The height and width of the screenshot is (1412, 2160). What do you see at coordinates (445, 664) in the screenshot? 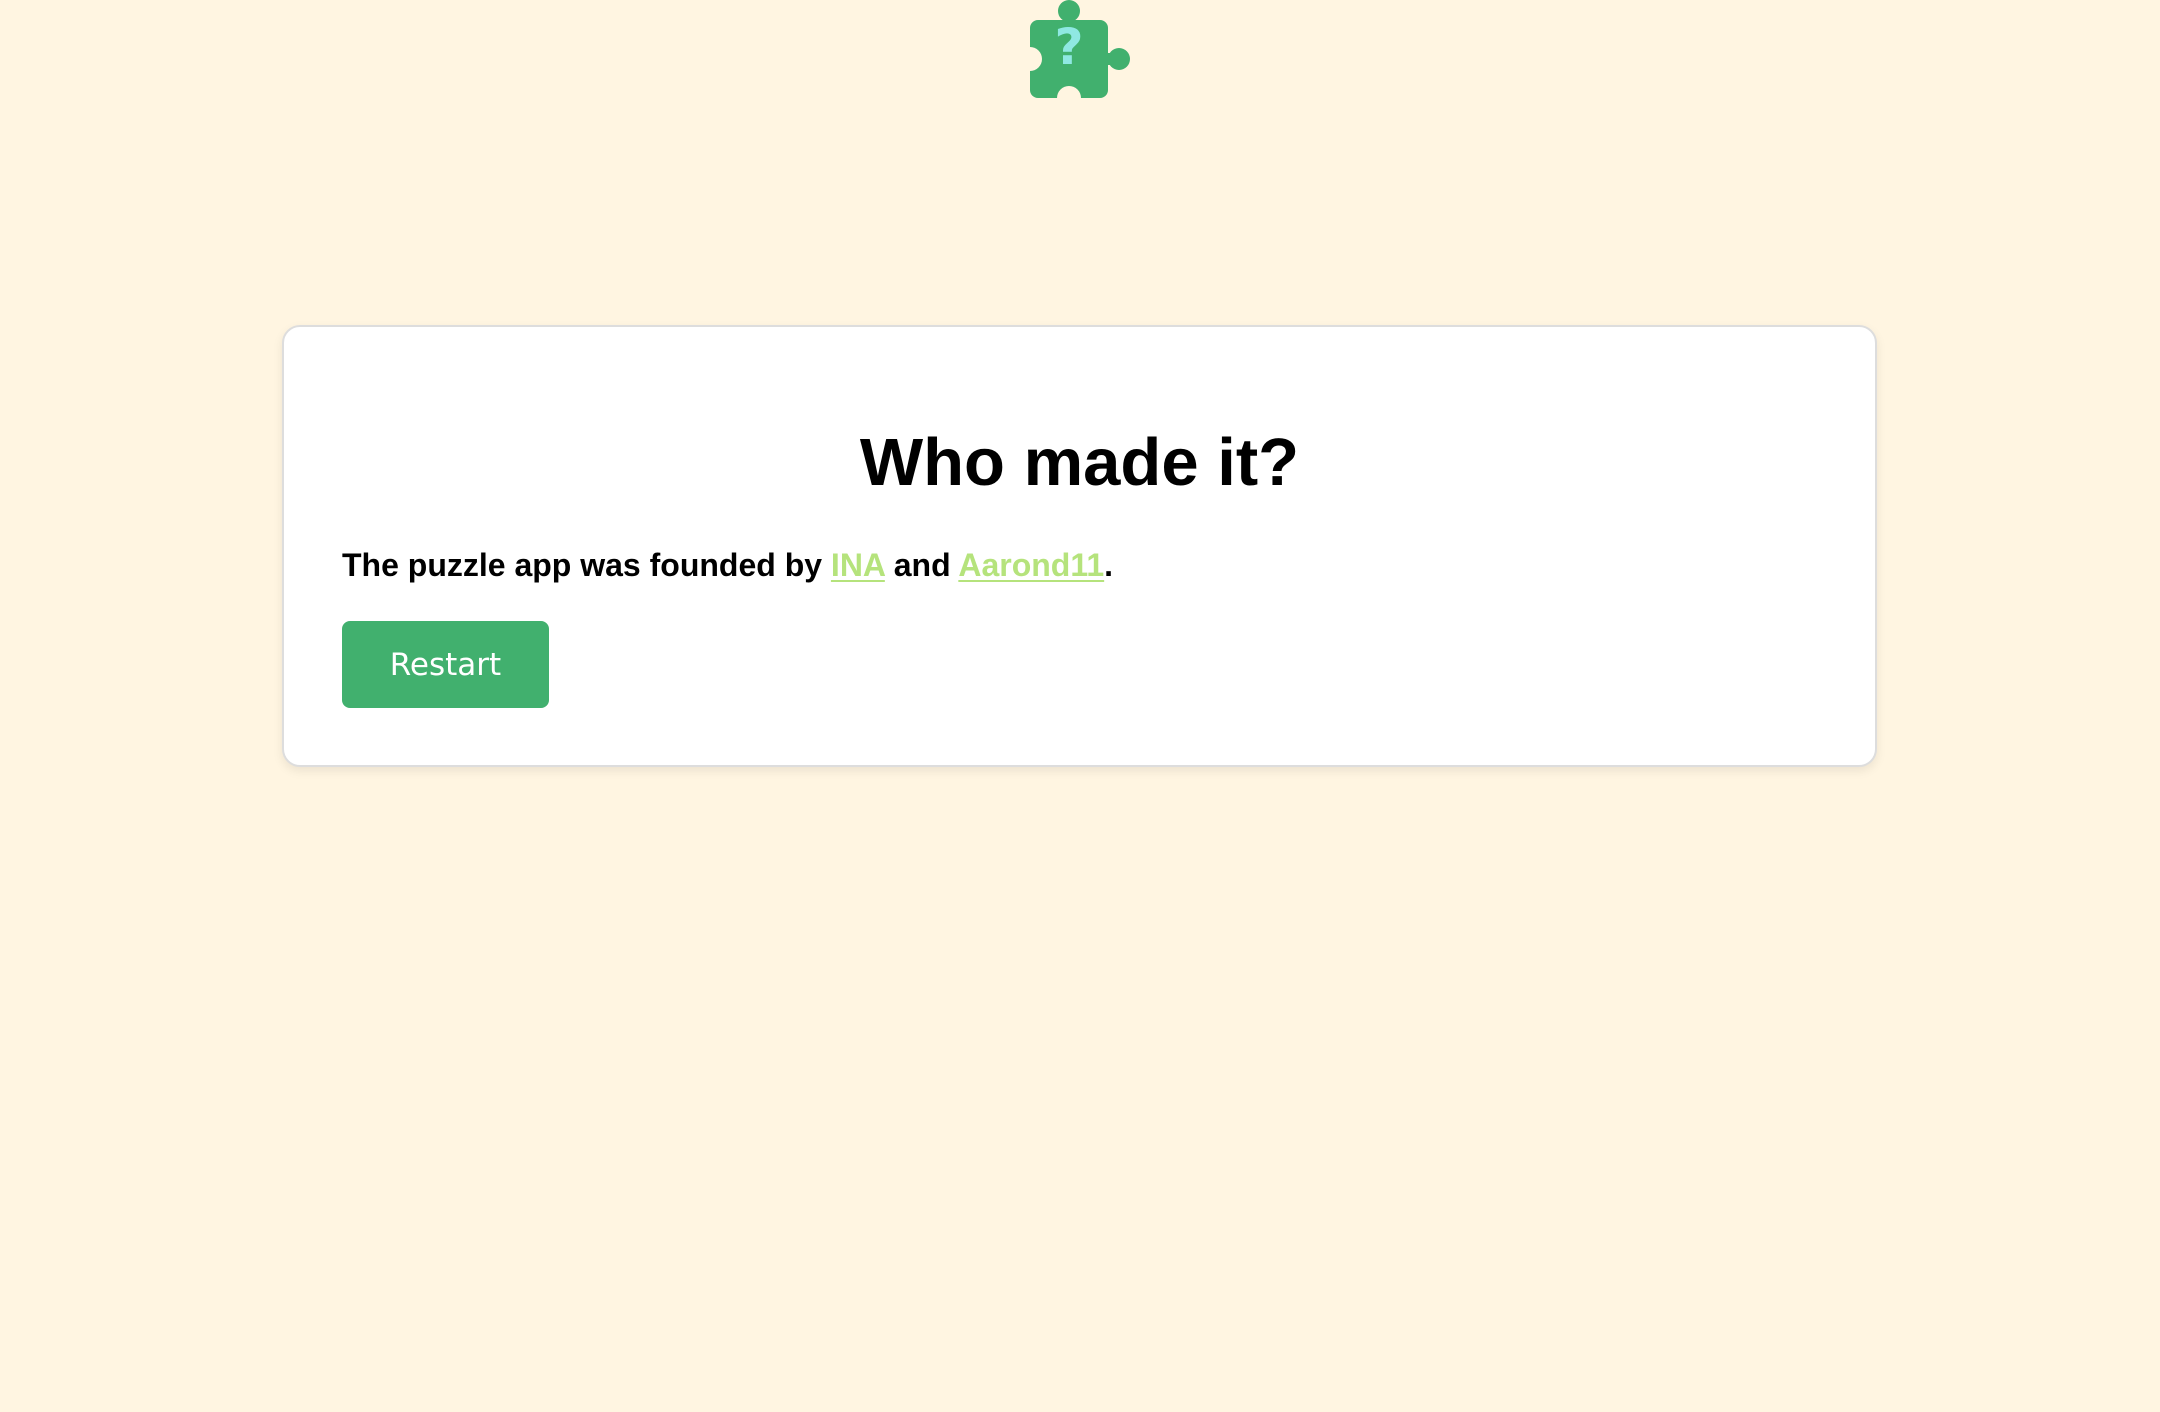
I see `restart-button: Restart` at bounding box center [445, 664].